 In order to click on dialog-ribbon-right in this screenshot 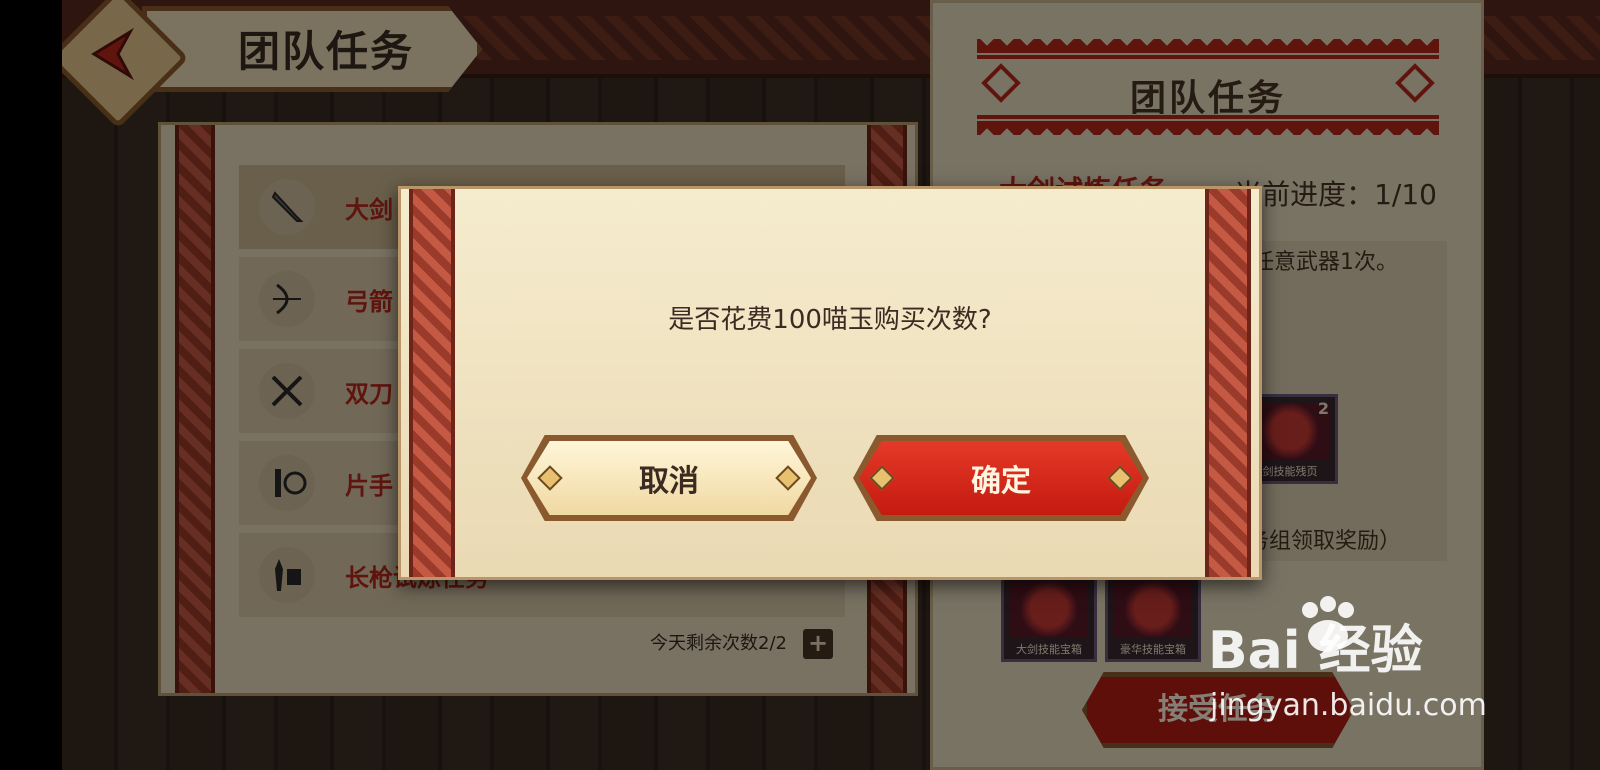, I will do `click(1228, 383)`.